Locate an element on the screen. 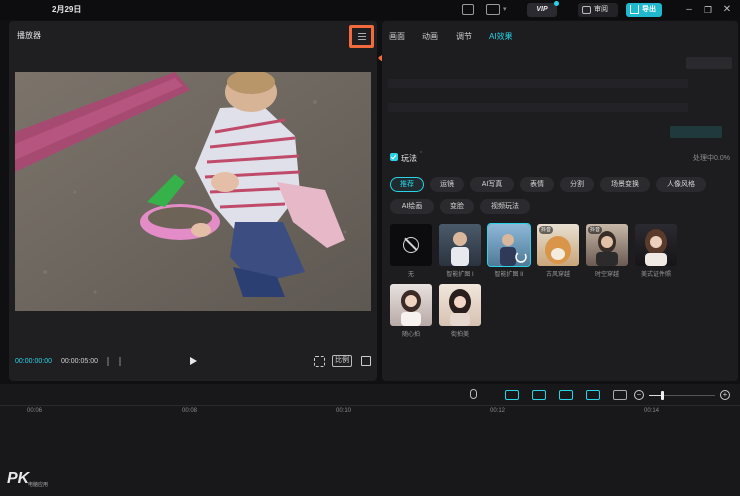 This screenshot has width=740, height=496. effect-label: 时空穿越 is located at coordinates (606, 275).